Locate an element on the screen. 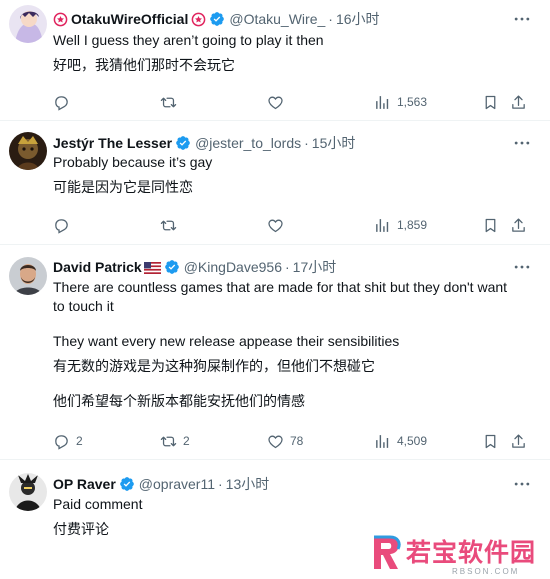  timestamp: 16小时 is located at coordinates (358, 19).